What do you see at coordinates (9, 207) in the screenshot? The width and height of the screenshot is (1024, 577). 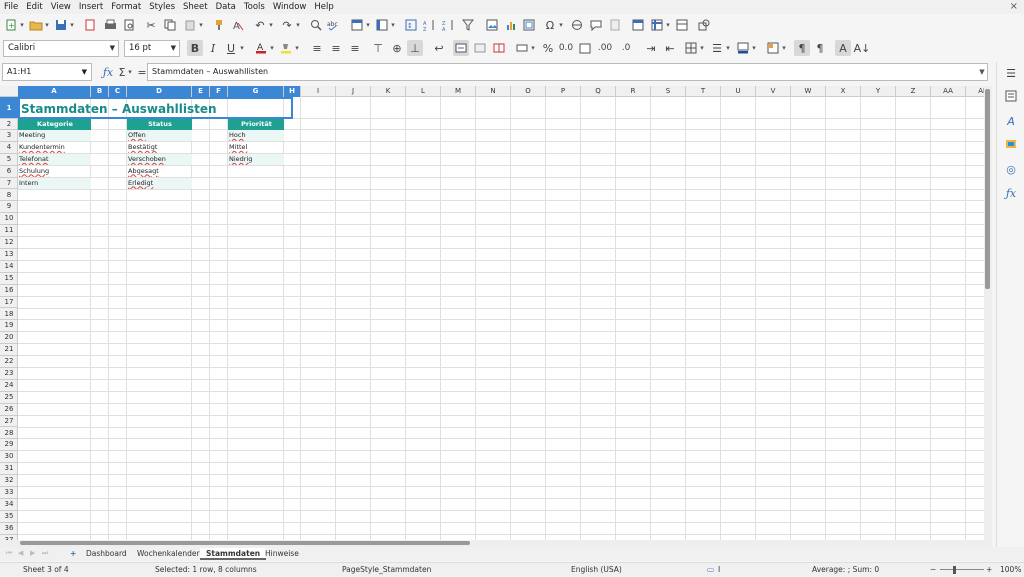 I see `row-header-9: 9` at bounding box center [9, 207].